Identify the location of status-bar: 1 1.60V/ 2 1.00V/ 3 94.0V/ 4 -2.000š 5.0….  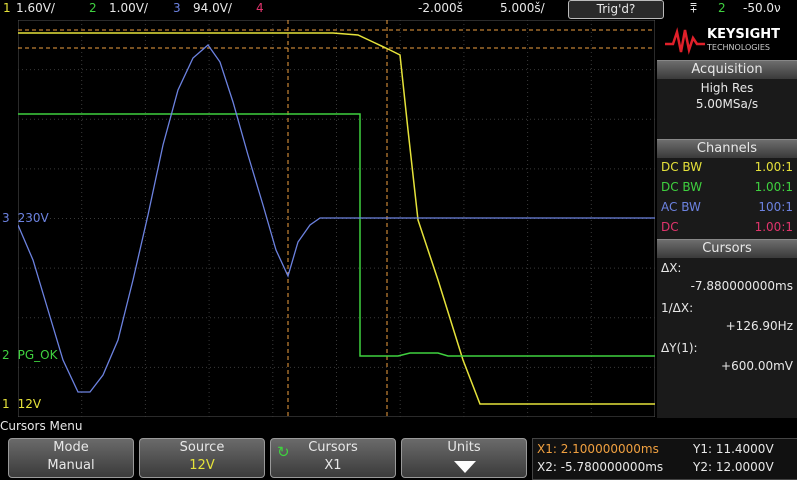
(398, 9).